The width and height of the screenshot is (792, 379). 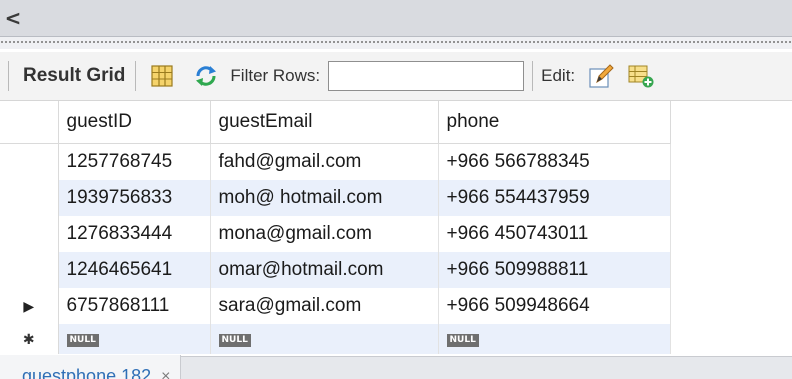 What do you see at coordinates (324, 234) in the screenshot?
I see `guestemail-cell: mona@gmail.com` at bounding box center [324, 234].